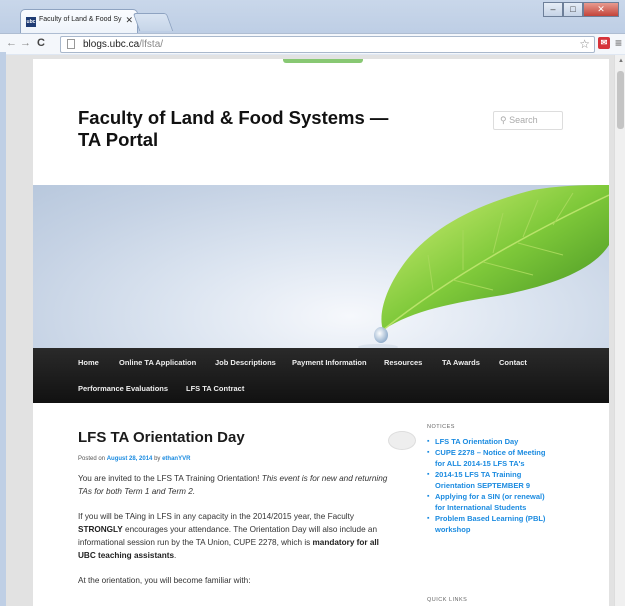 The image size is (625, 606). I want to click on scrollbar-thumb, so click(620, 100).